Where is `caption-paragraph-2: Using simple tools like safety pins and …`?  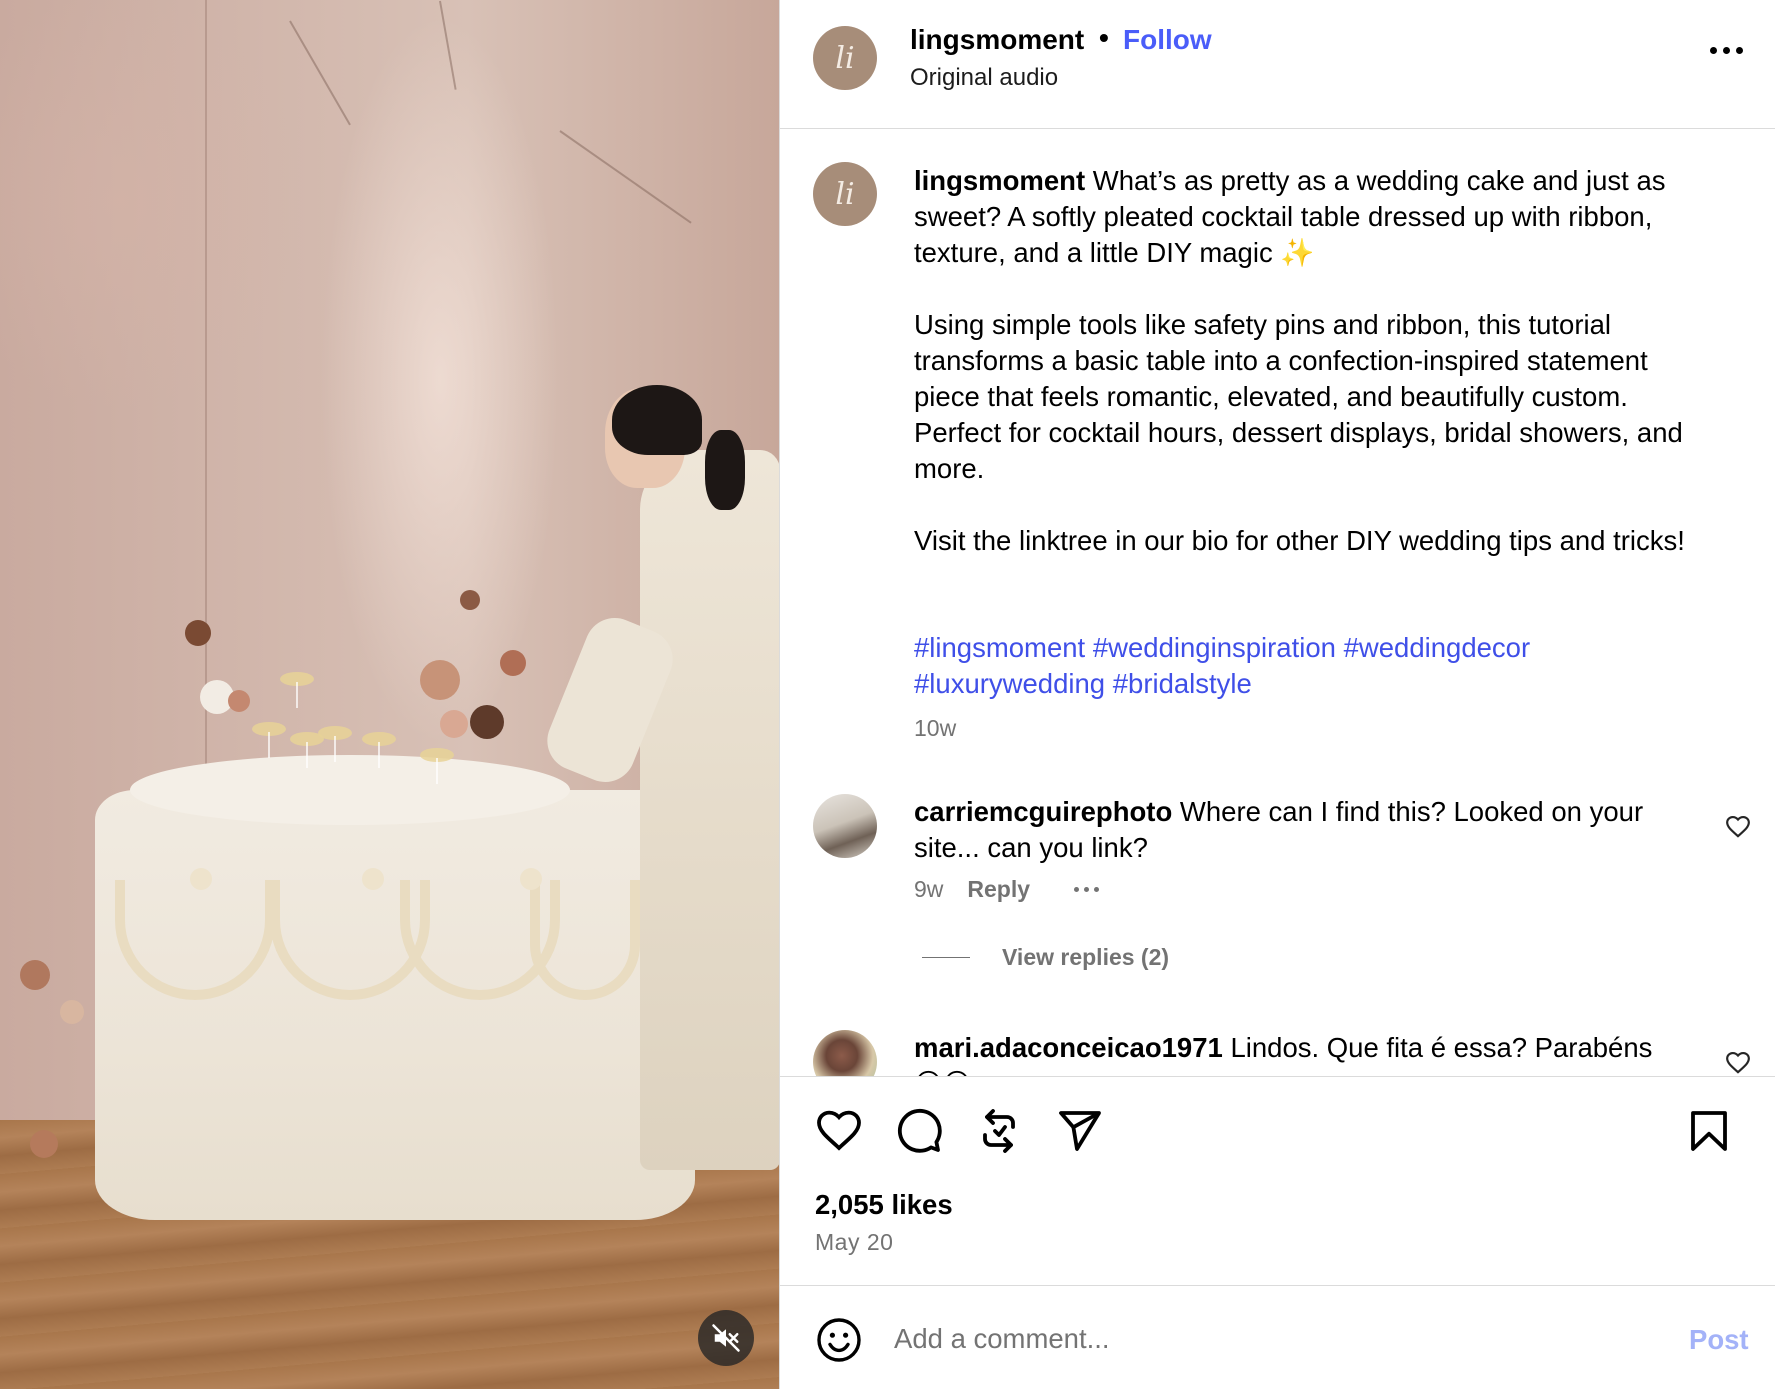
caption-paragraph-2: Using simple tools like safety pins and … is located at coordinates (1298, 396).